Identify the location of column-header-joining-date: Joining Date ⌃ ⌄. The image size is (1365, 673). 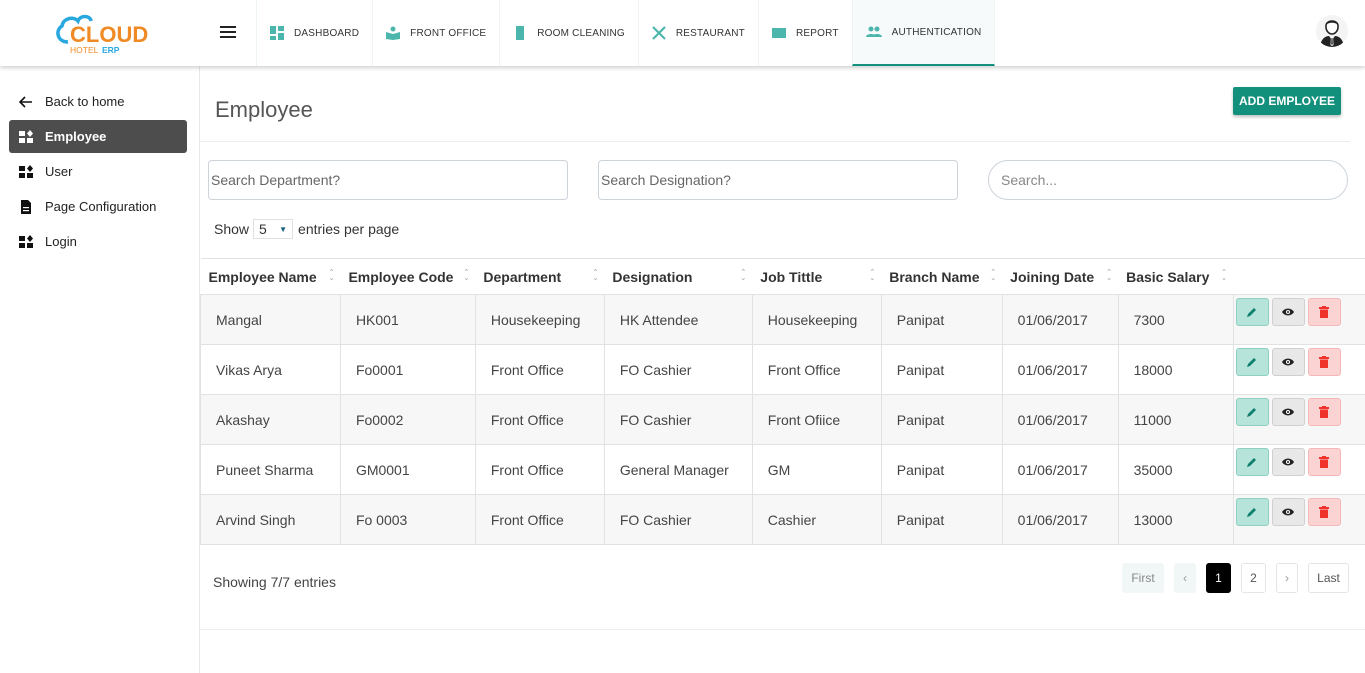
(1060, 276).